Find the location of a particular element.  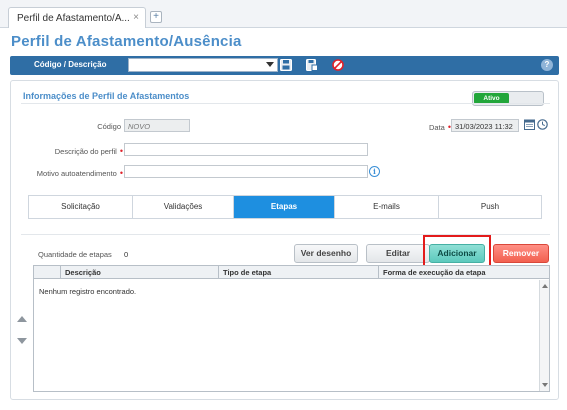

descricao-label: Descrição do perfil • is located at coordinates (88, 151).